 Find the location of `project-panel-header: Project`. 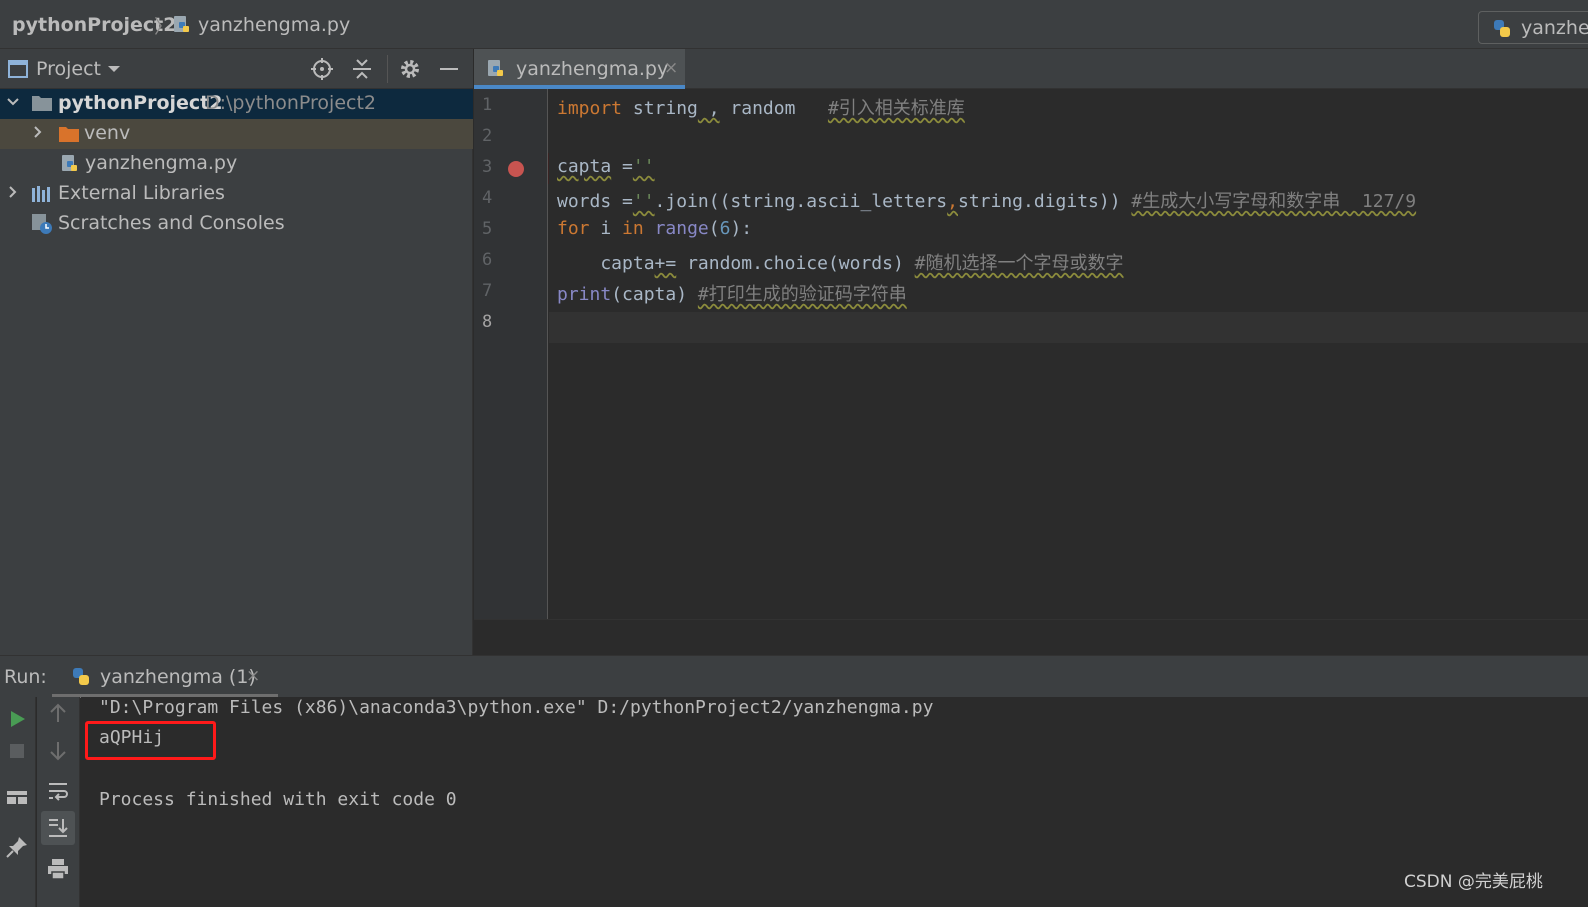

project-panel-header: Project is located at coordinates (236, 69).